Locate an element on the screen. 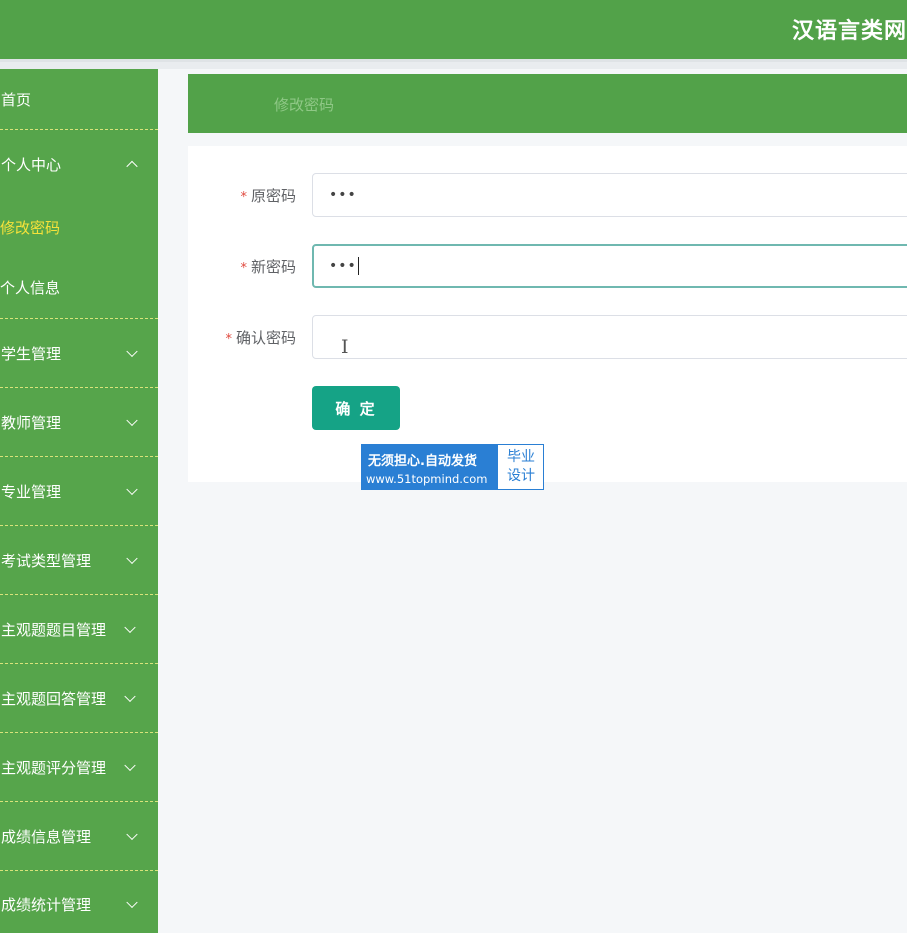  sidebar-item-label: 教师管理 is located at coordinates (31, 422).